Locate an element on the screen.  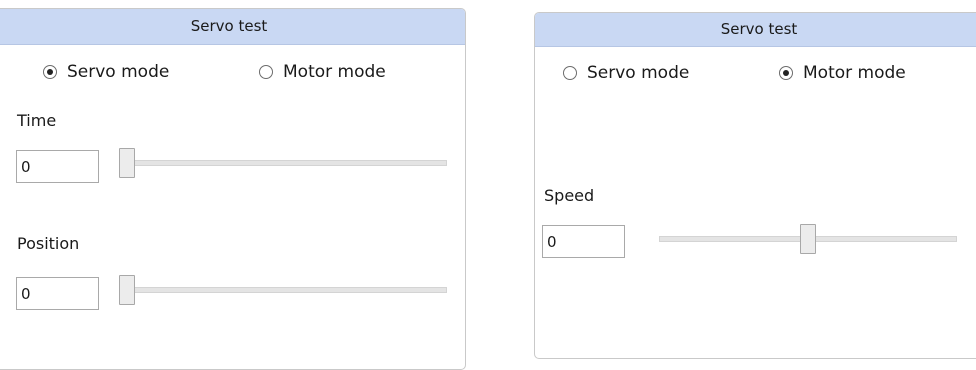
time-label: Time is located at coordinates (37, 120).